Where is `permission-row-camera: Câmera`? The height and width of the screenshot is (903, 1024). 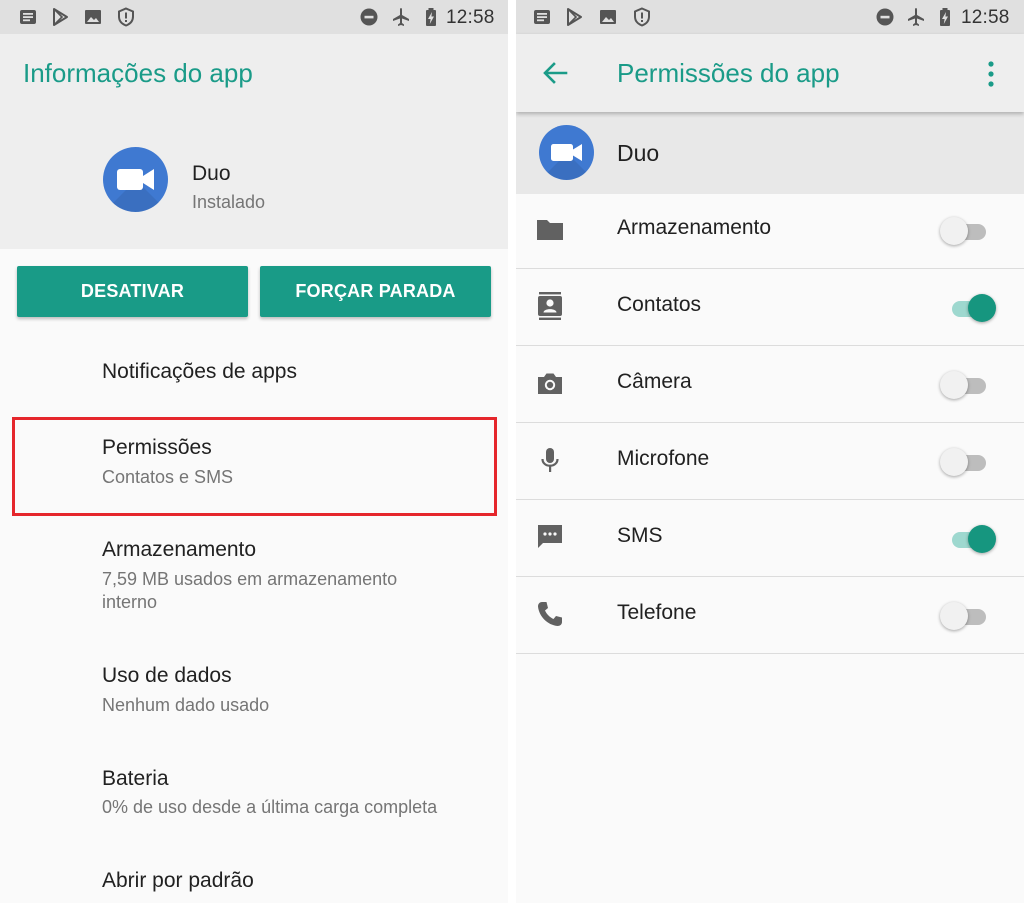
permission-row-camera: Câmera is located at coordinates (770, 384).